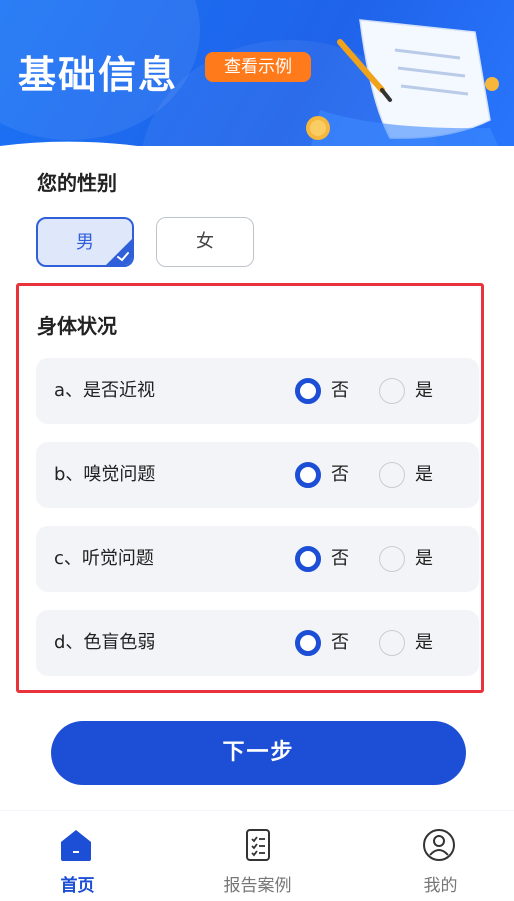 This screenshot has width=514, height=901. What do you see at coordinates (258, 845) in the screenshot?
I see `report-list-icon` at bounding box center [258, 845].